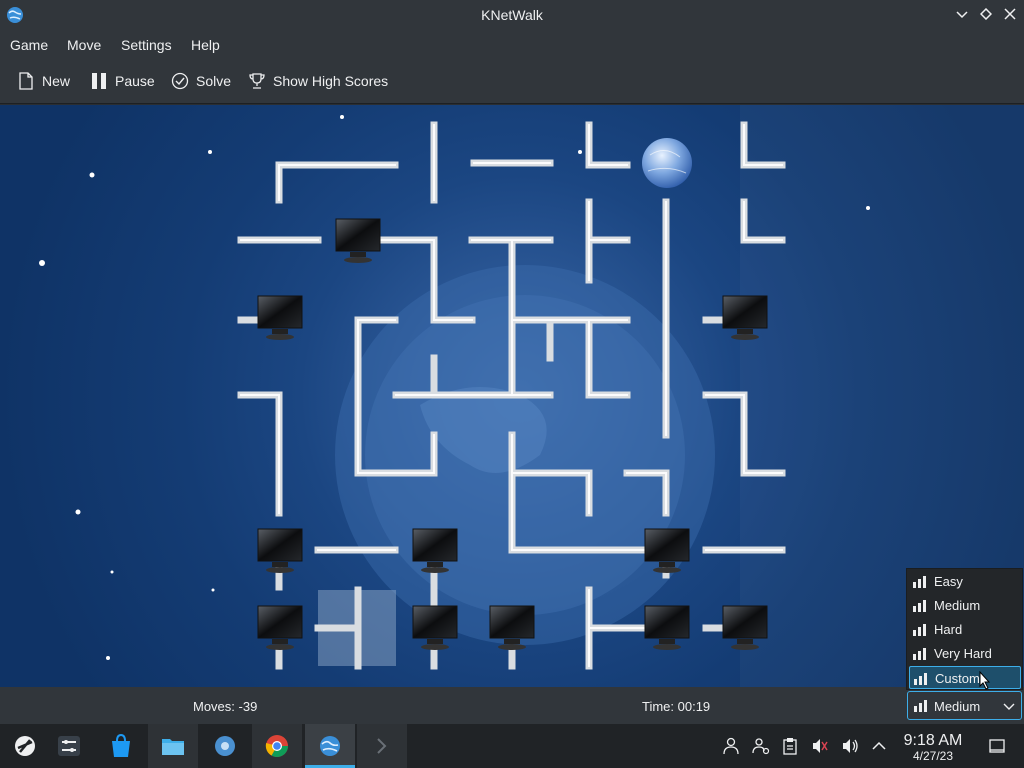 This screenshot has height=768, width=1024. I want to click on terminal-icon, so click(382, 746).